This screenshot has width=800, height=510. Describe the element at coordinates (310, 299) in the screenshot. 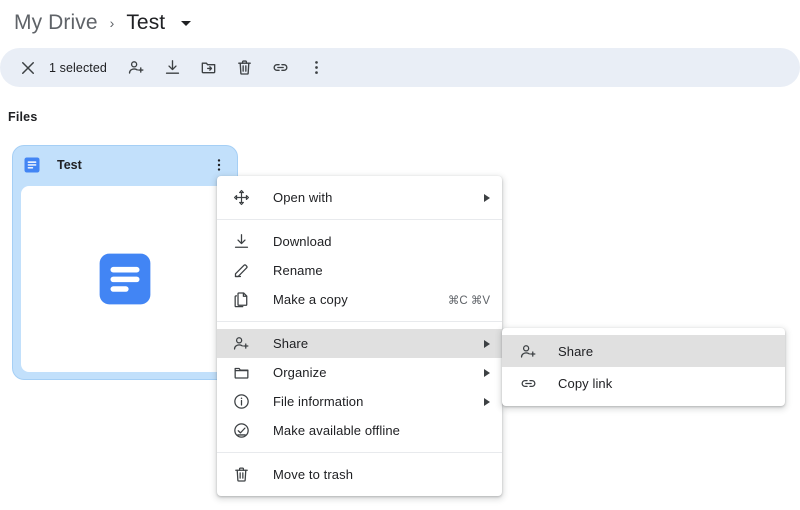

I see `menu-item-label: Make a copy` at that location.